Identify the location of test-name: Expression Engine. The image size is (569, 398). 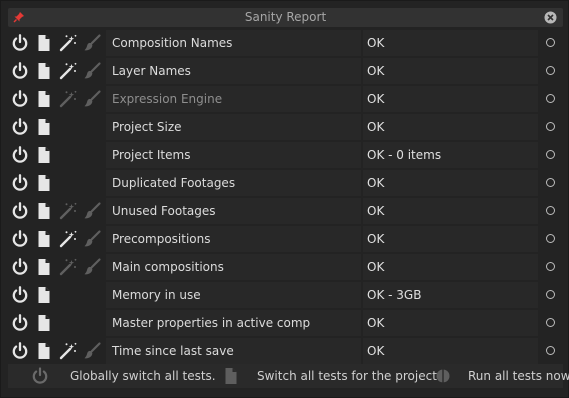
(233, 99).